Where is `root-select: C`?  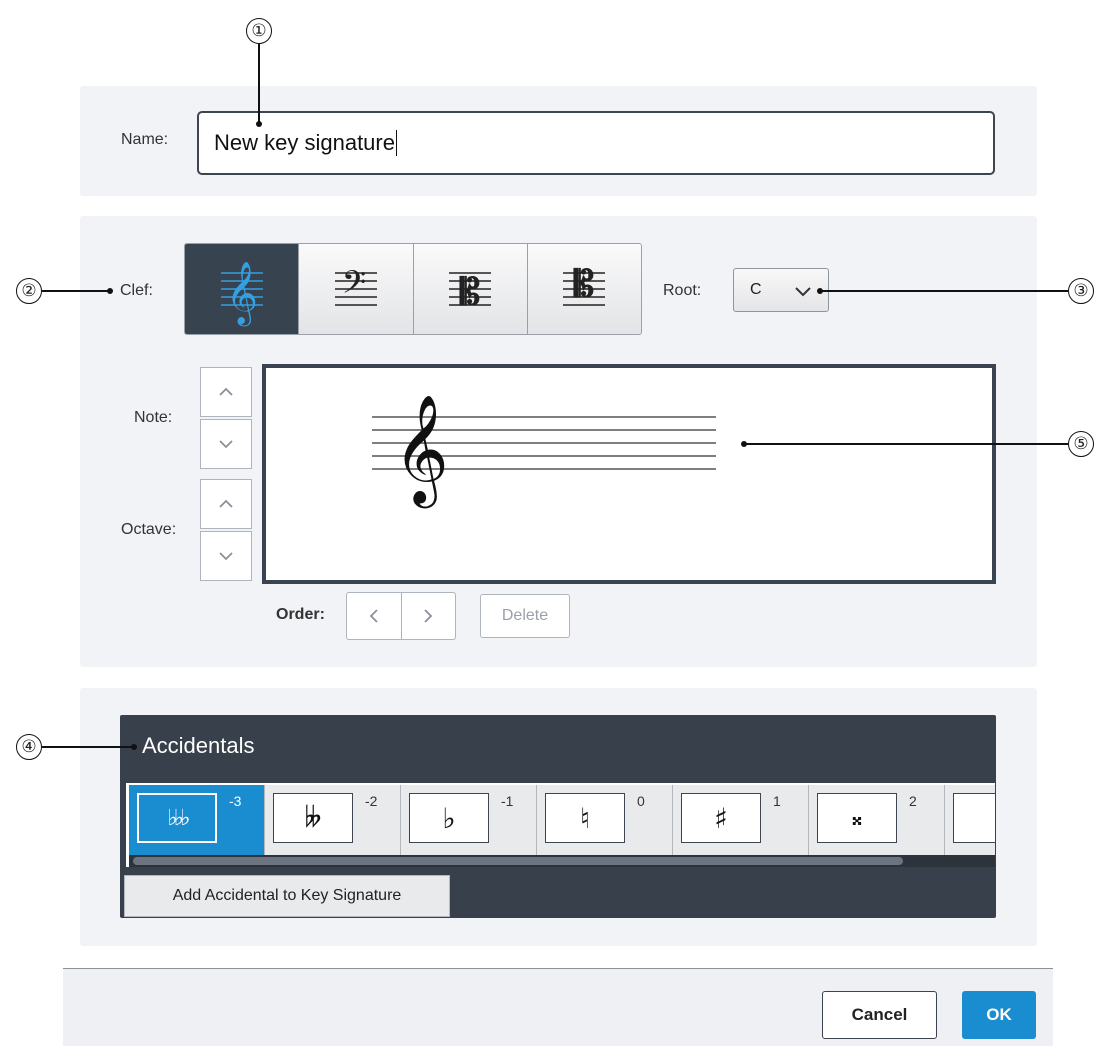
root-select: C is located at coordinates (781, 290).